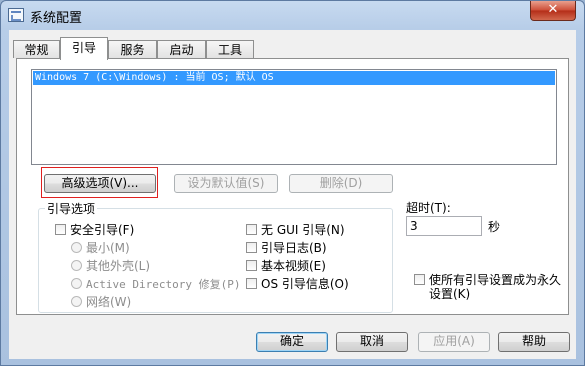  Describe the element at coordinates (450, 294) in the screenshot. I see `make-permanent-label-line2: 设置(K)` at that location.